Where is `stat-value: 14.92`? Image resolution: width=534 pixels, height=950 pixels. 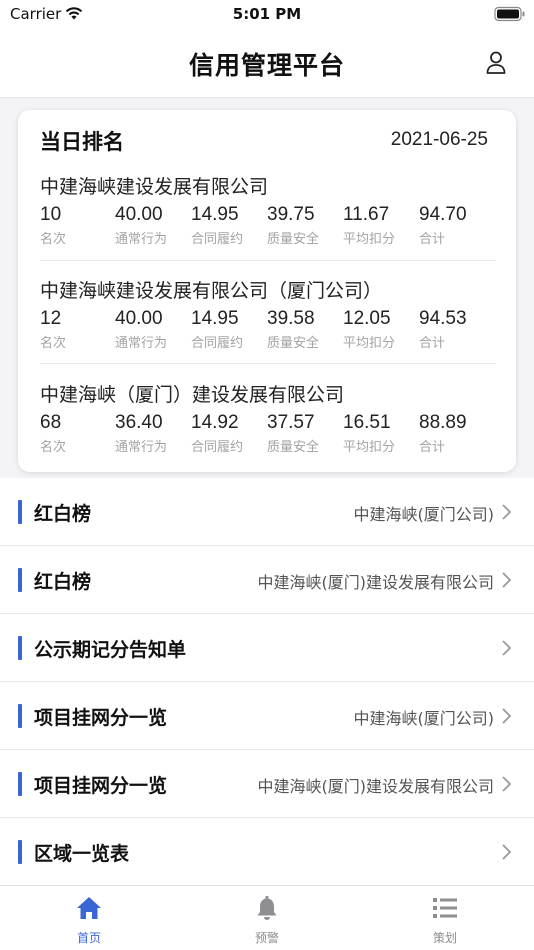 stat-value: 14.92 is located at coordinates (215, 422).